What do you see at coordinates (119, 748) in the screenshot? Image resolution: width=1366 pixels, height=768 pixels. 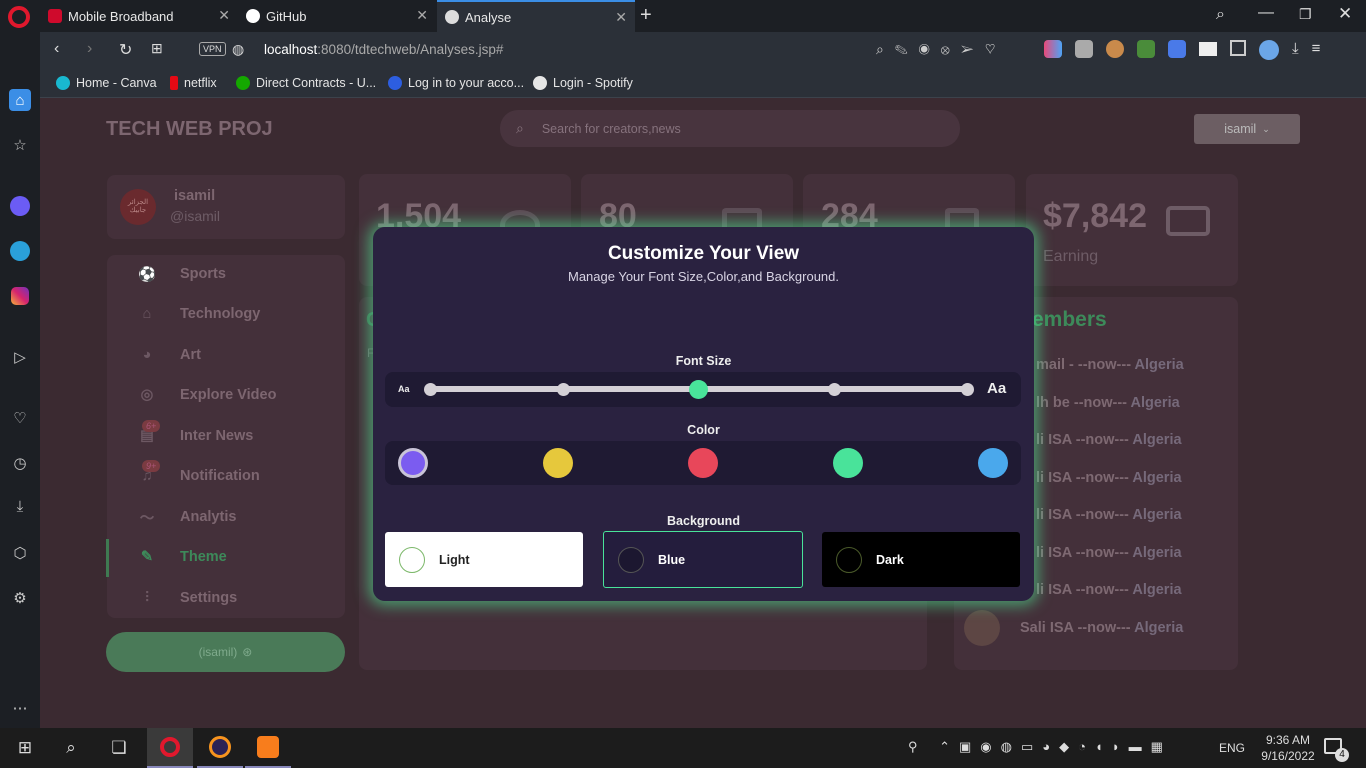 I see `task-view-icon: ❏` at bounding box center [119, 748].